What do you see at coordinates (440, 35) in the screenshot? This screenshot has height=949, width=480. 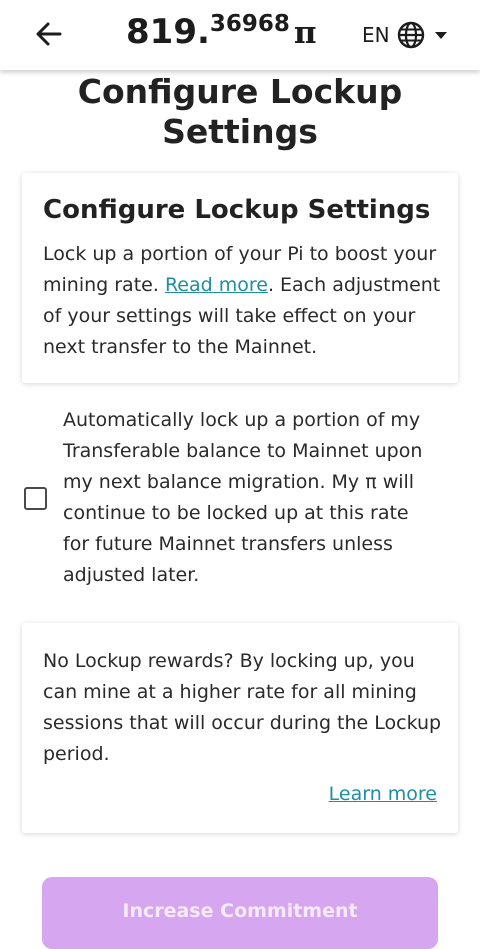 I see `caret-down-icon` at bounding box center [440, 35].